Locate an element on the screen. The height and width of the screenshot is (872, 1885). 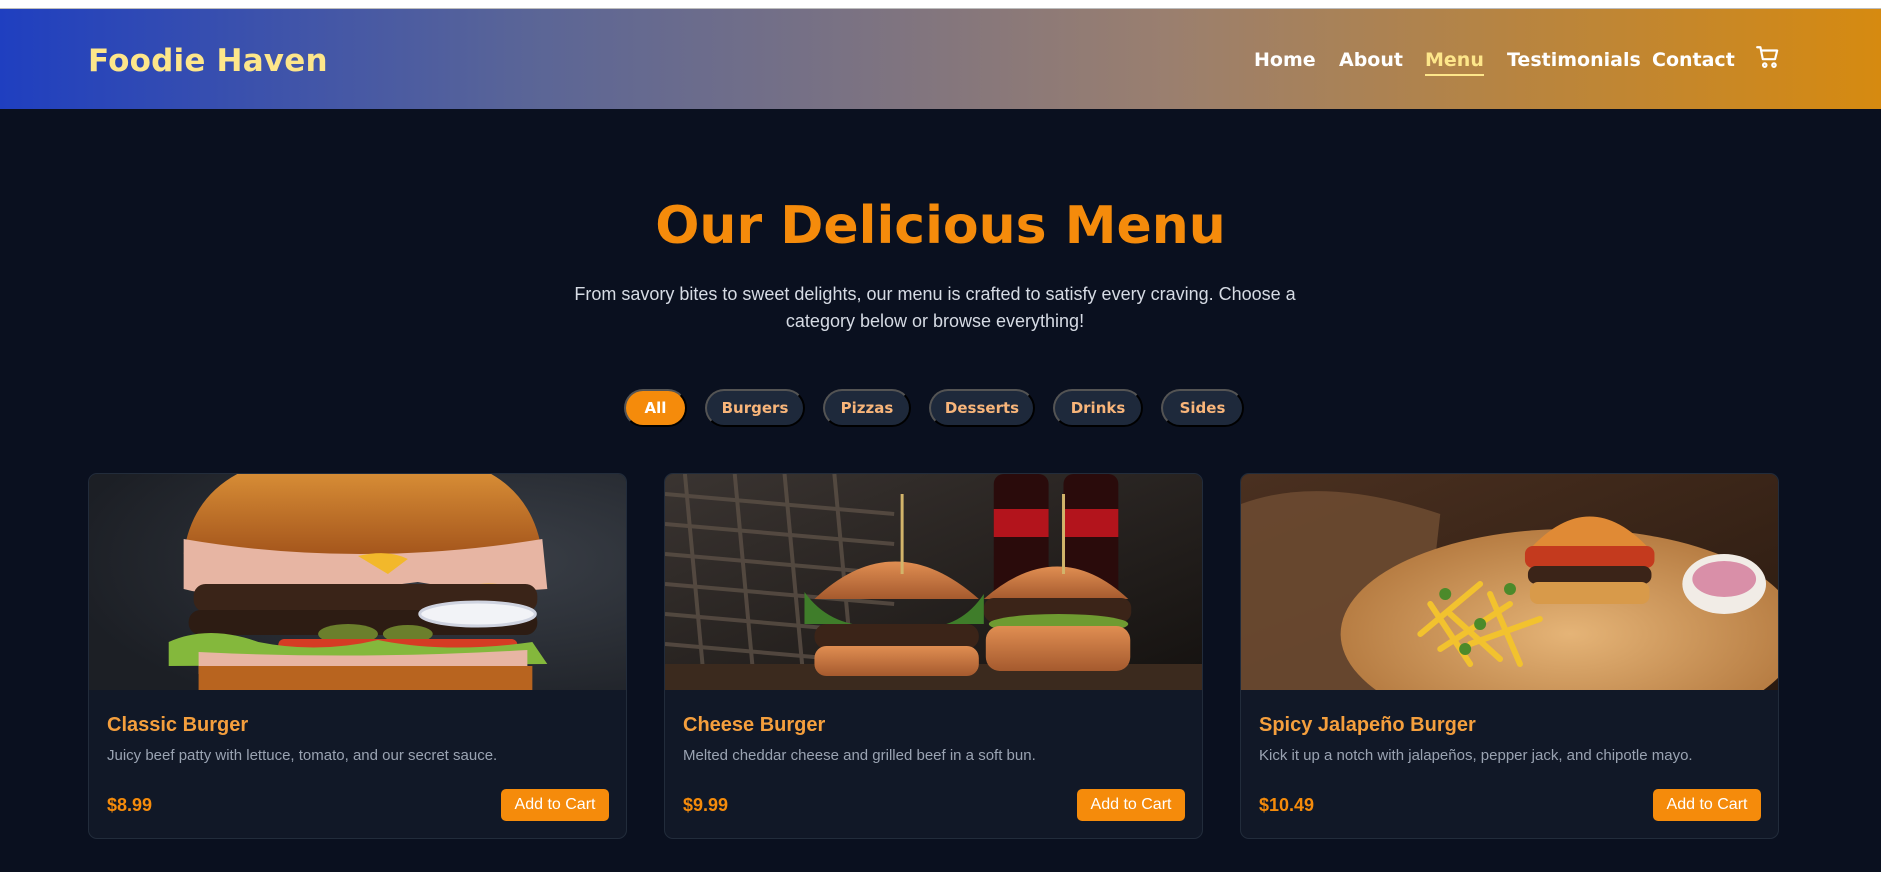
spicy-jalapeno-burger-image is located at coordinates (1509, 582).